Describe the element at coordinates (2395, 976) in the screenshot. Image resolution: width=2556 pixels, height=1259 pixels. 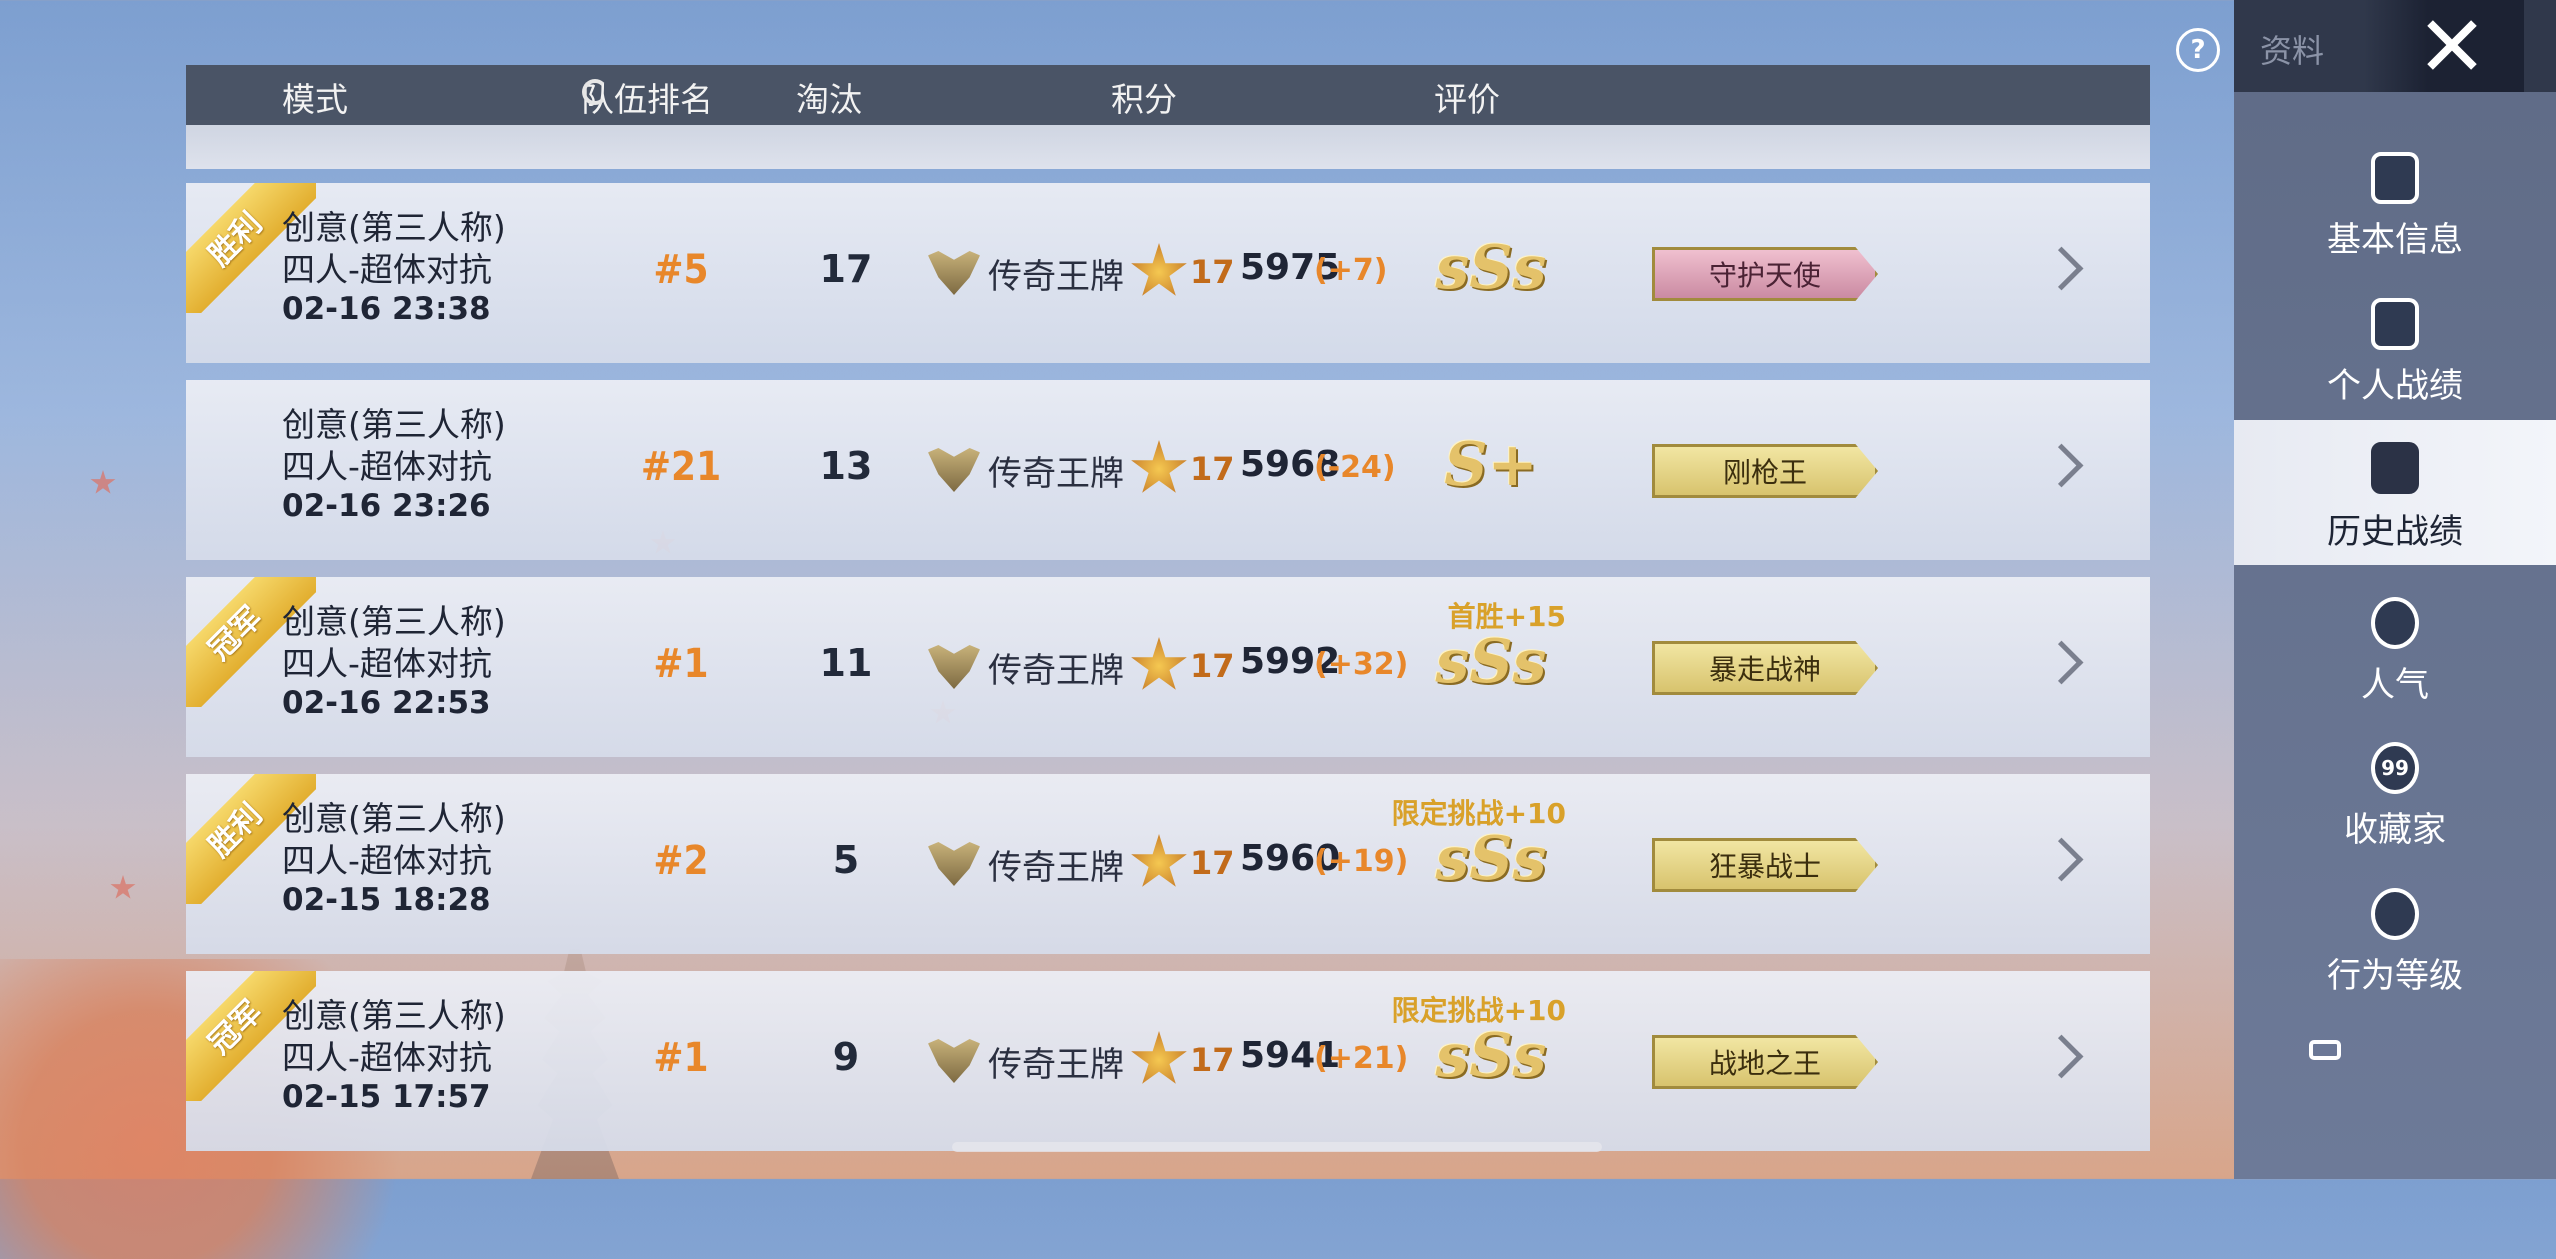
I see `sidebar-item-label: 行为等级` at that location.